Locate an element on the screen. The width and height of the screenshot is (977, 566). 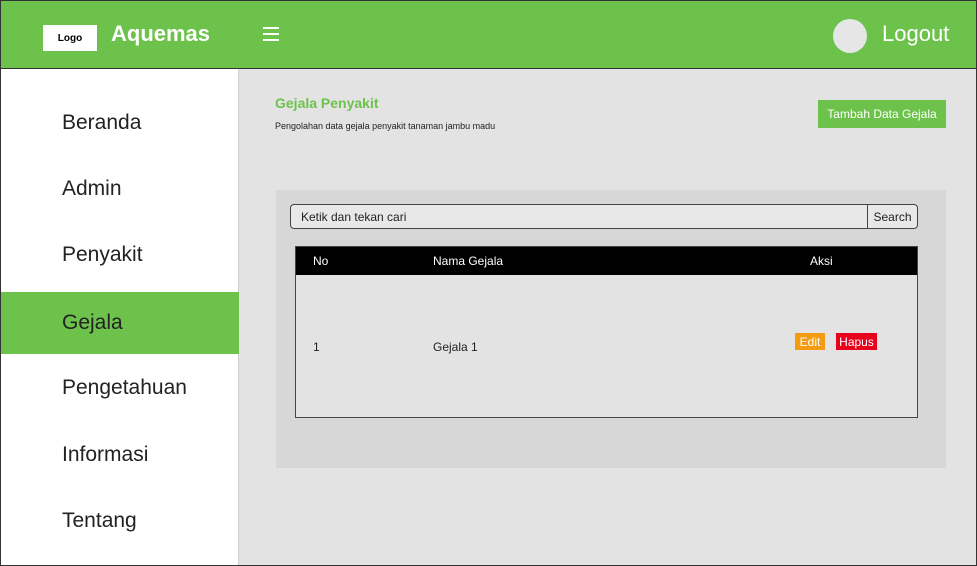
table-header: No Nama Gejala Aksi is located at coordinates (606, 261).